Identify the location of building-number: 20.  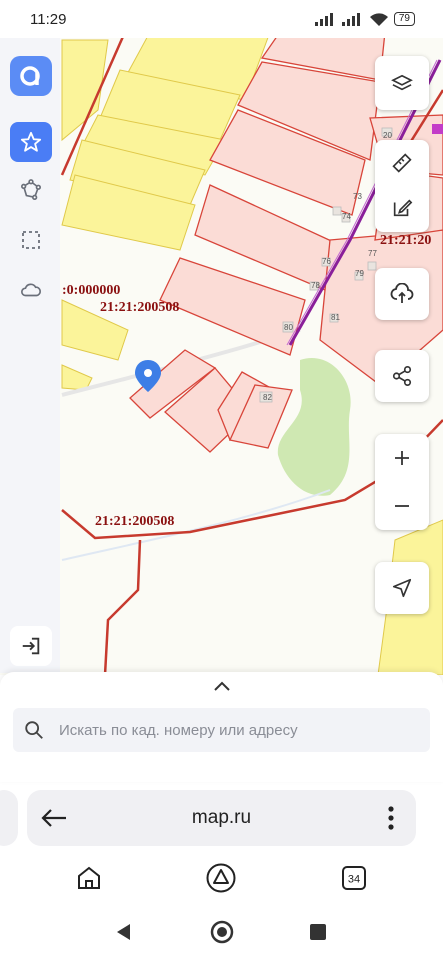
(387, 135).